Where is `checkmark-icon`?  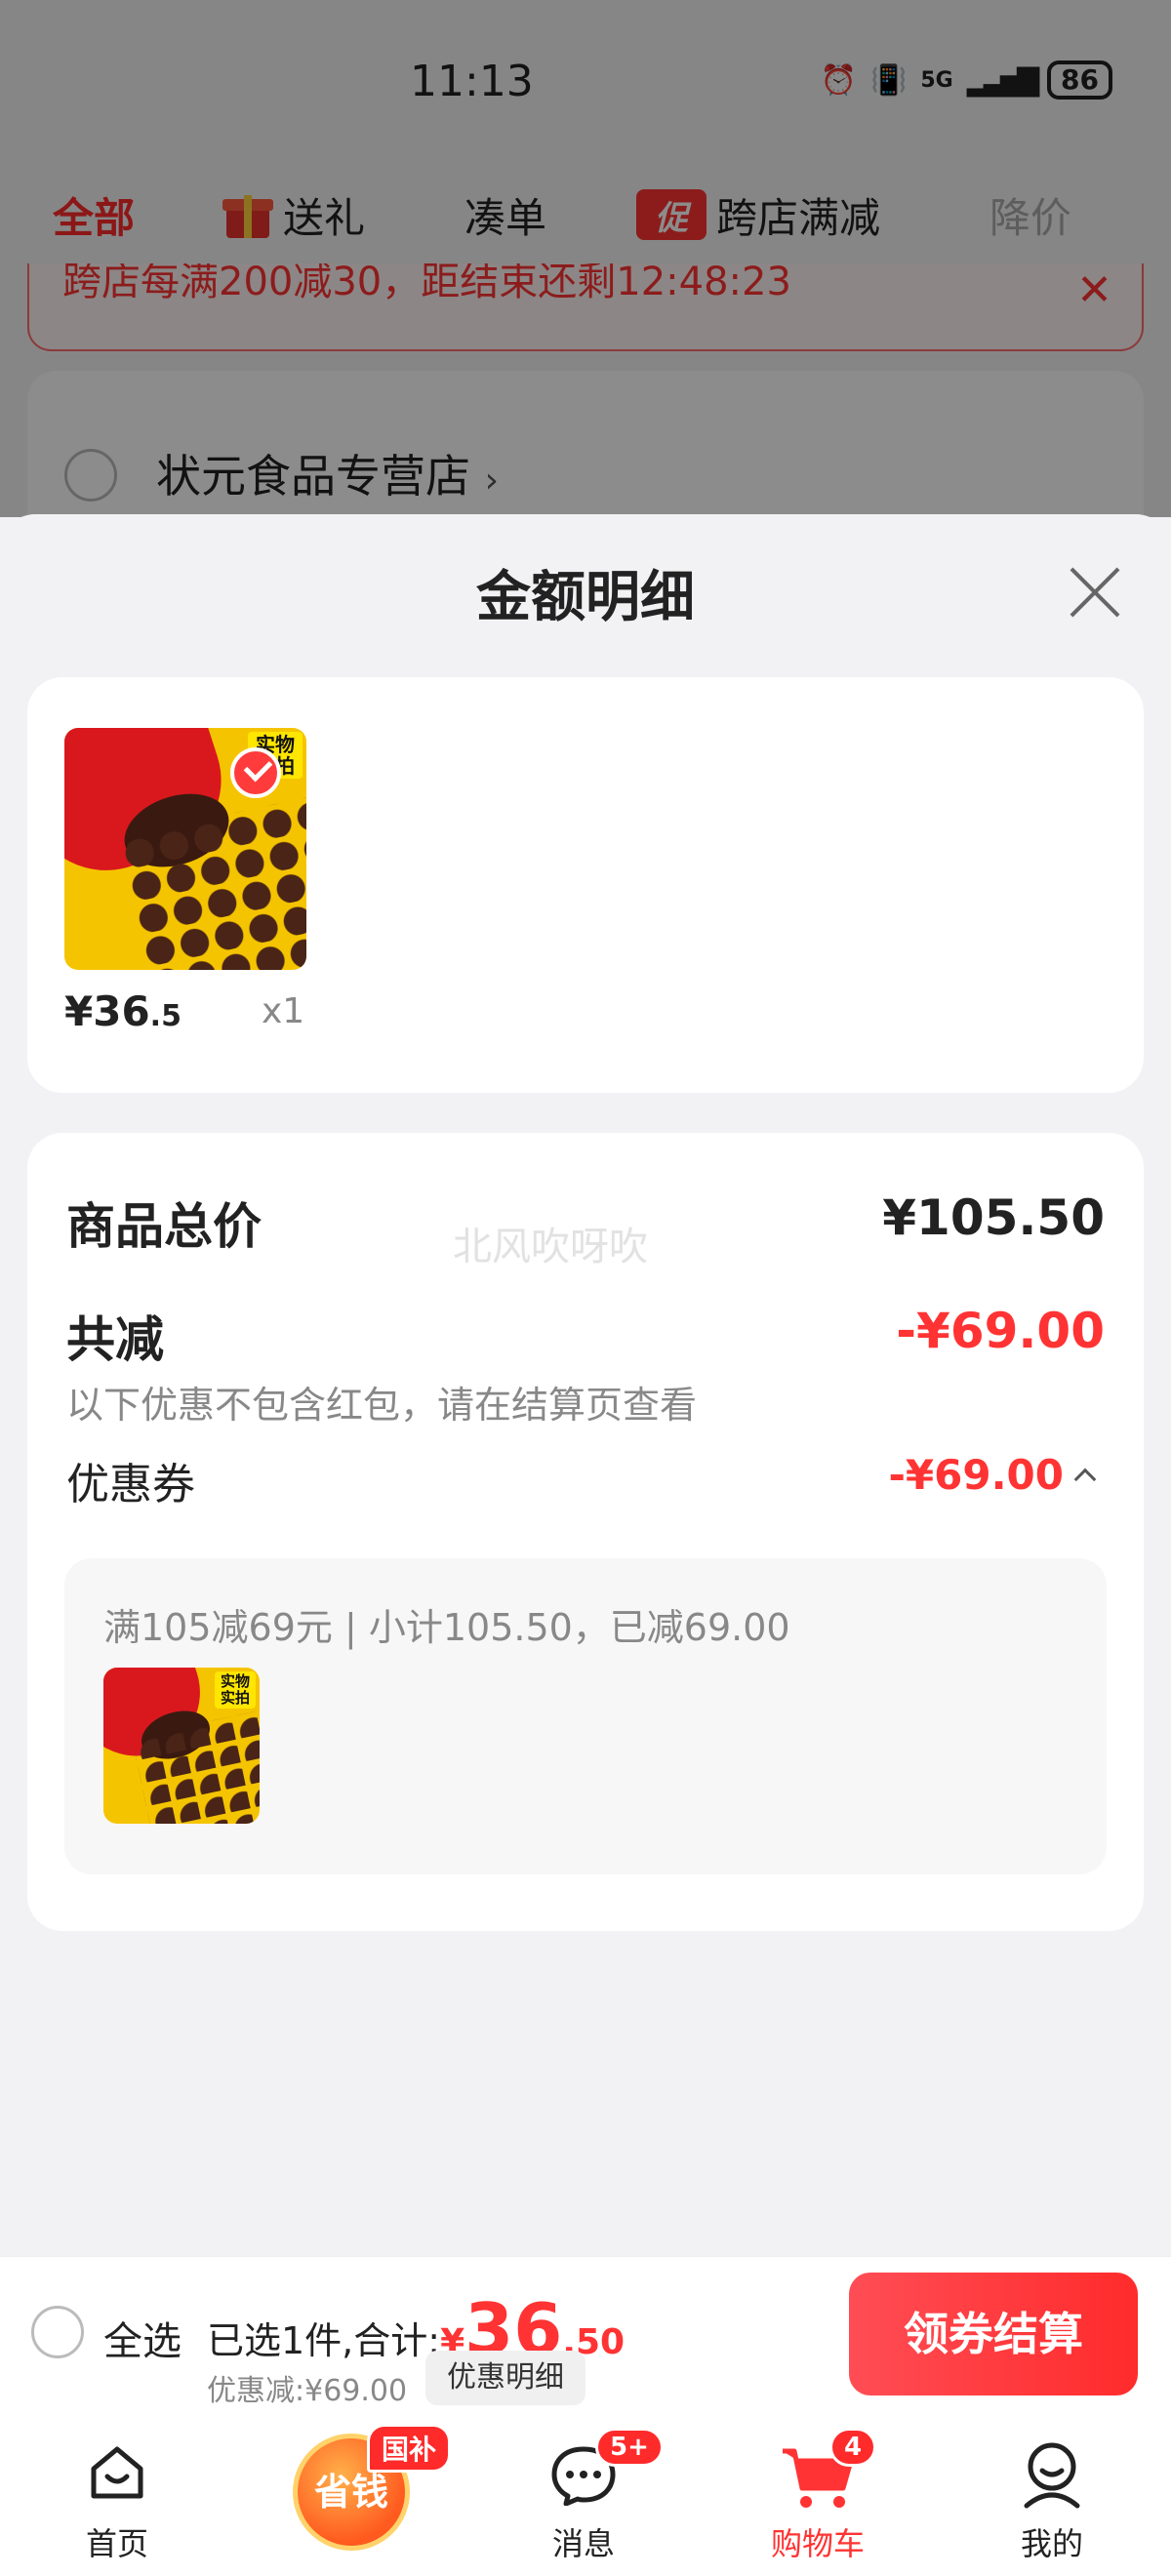 checkmark-icon is located at coordinates (255, 772).